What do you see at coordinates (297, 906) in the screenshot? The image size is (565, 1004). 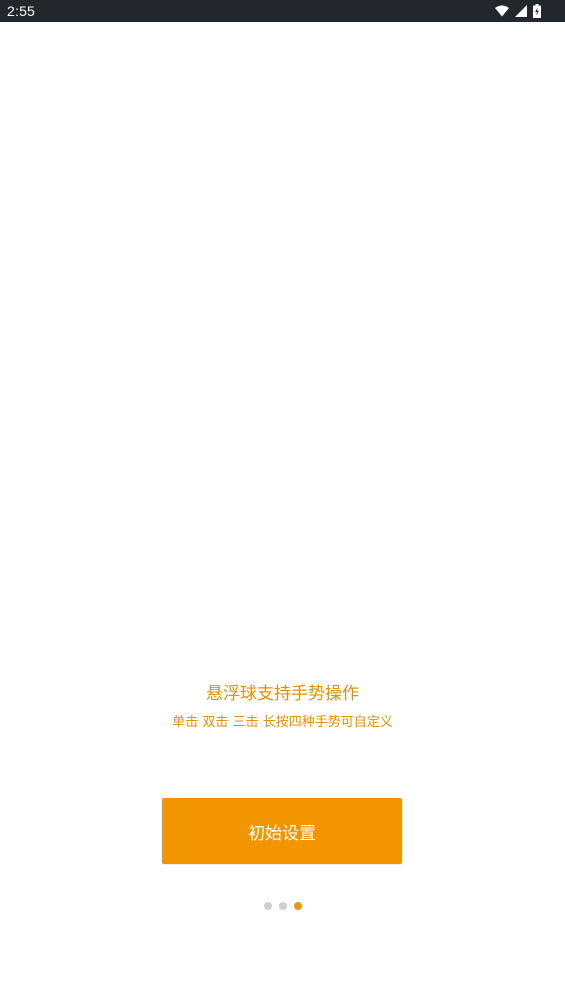 I see `page-dot-active` at bounding box center [297, 906].